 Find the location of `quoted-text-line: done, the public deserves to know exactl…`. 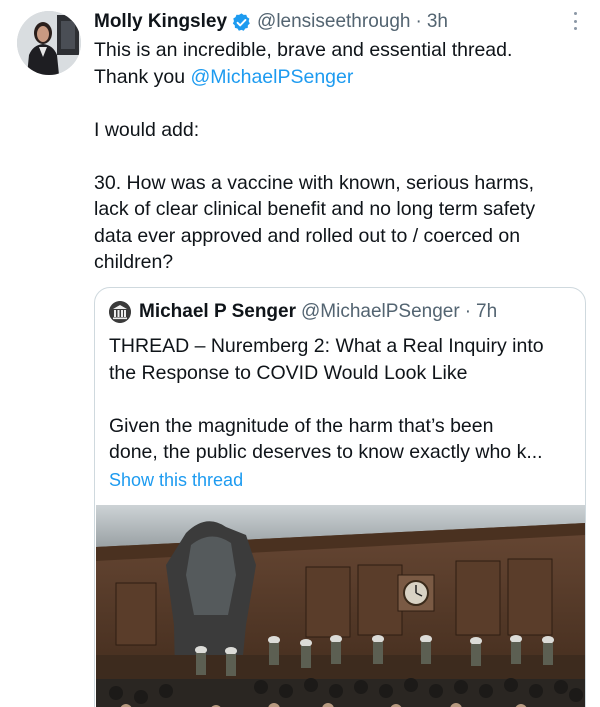

quoted-text-line: done, the public deserves to know exactl… is located at coordinates (326, 452).